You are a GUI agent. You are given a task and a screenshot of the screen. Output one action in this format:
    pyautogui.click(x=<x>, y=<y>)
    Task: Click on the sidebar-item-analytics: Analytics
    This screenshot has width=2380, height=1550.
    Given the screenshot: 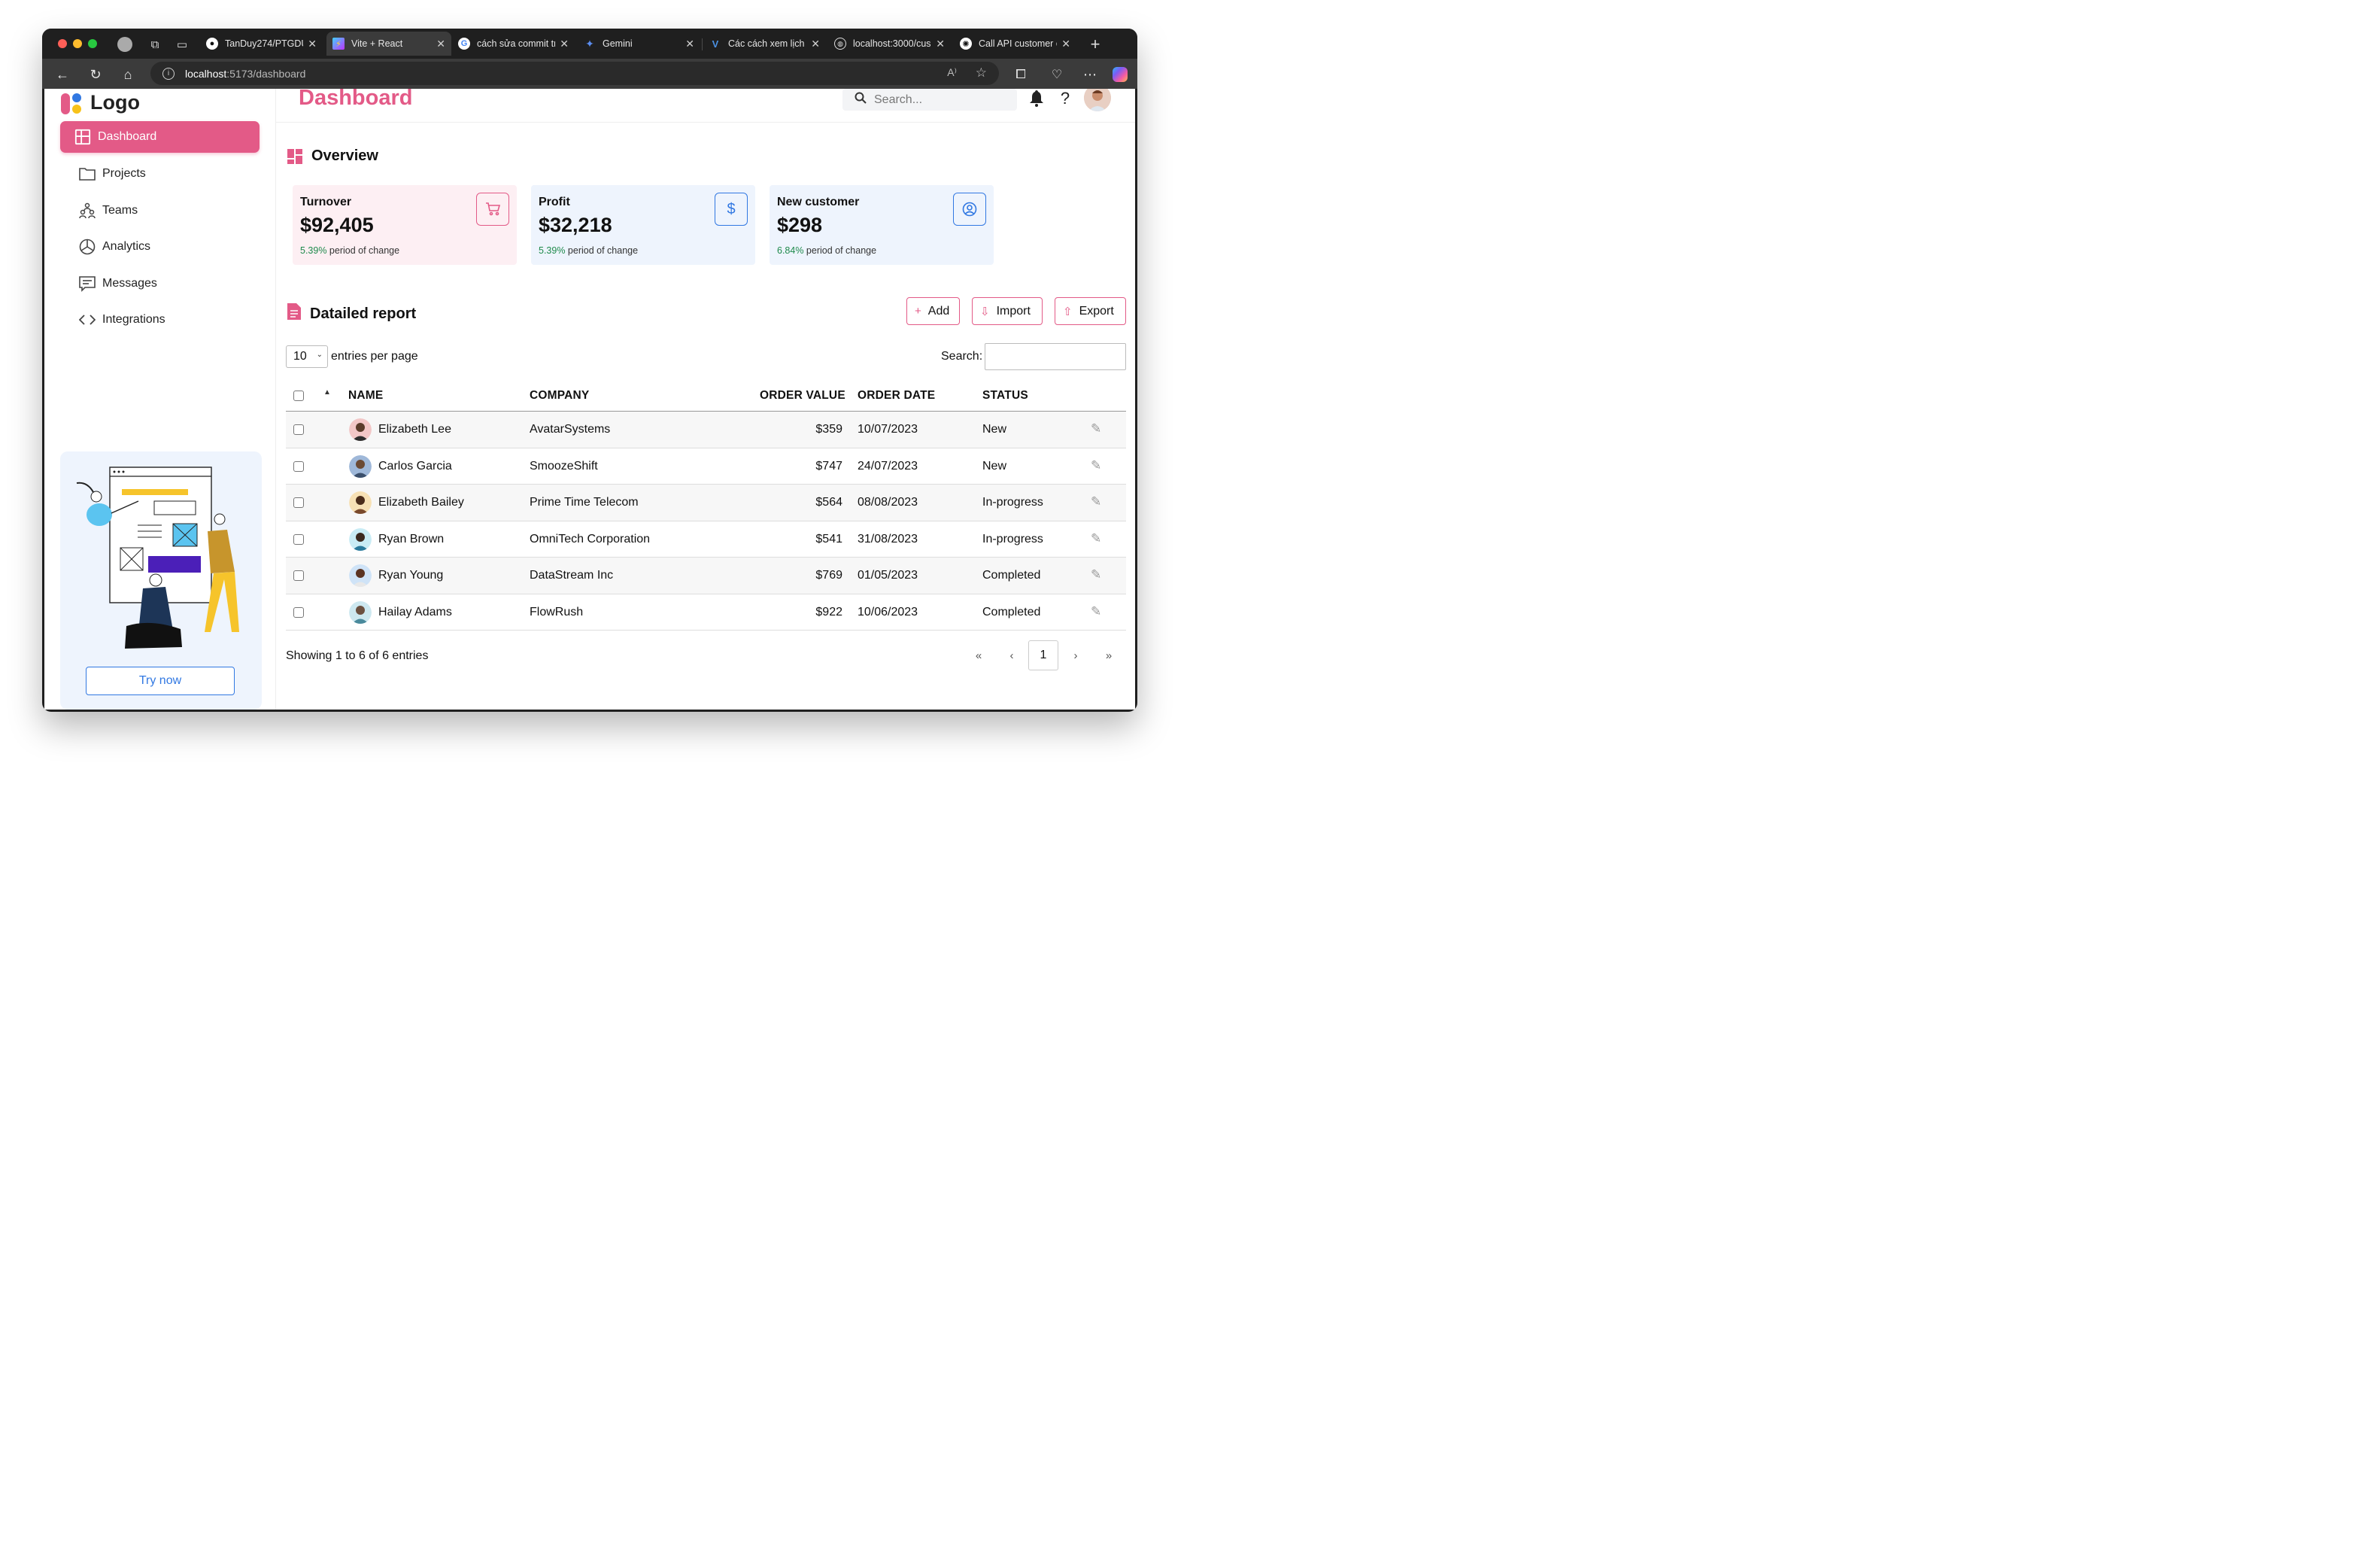 What is the action you would take?
    pyautogui.click(x=160, y=247)
    